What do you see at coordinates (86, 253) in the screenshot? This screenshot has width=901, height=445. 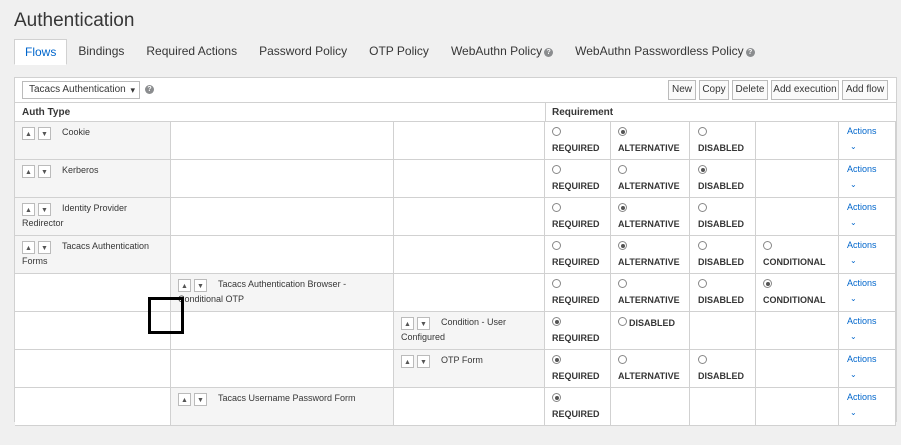 I see `execution-name: Tacacs Authentication Forms` at bounding box center [86, 253].